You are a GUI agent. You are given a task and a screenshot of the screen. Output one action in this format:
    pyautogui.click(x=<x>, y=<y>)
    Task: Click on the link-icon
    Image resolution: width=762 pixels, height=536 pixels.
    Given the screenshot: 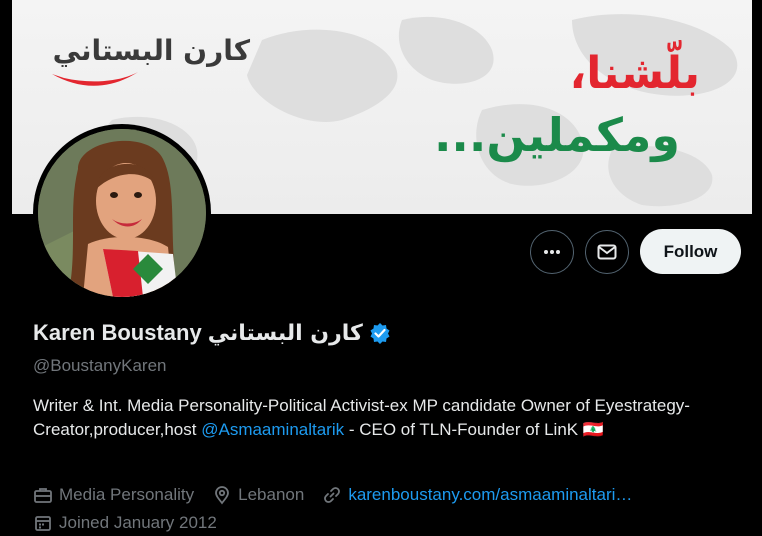 What is the action you would take?
    pyautogui.click(x=332, y=495)
    